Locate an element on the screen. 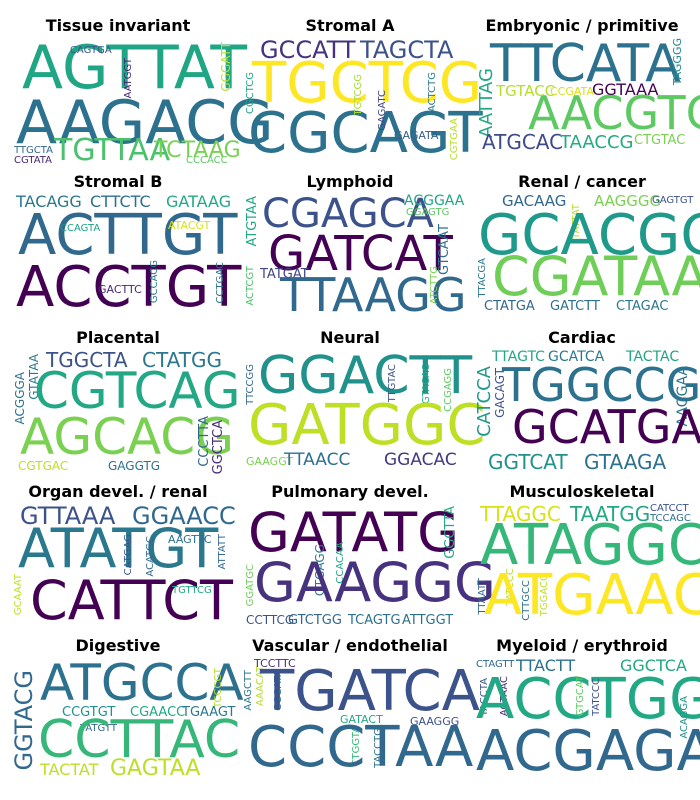 The image size is (700, 800). cloud-word: ACTCGT is located at coordinates (250, 286).